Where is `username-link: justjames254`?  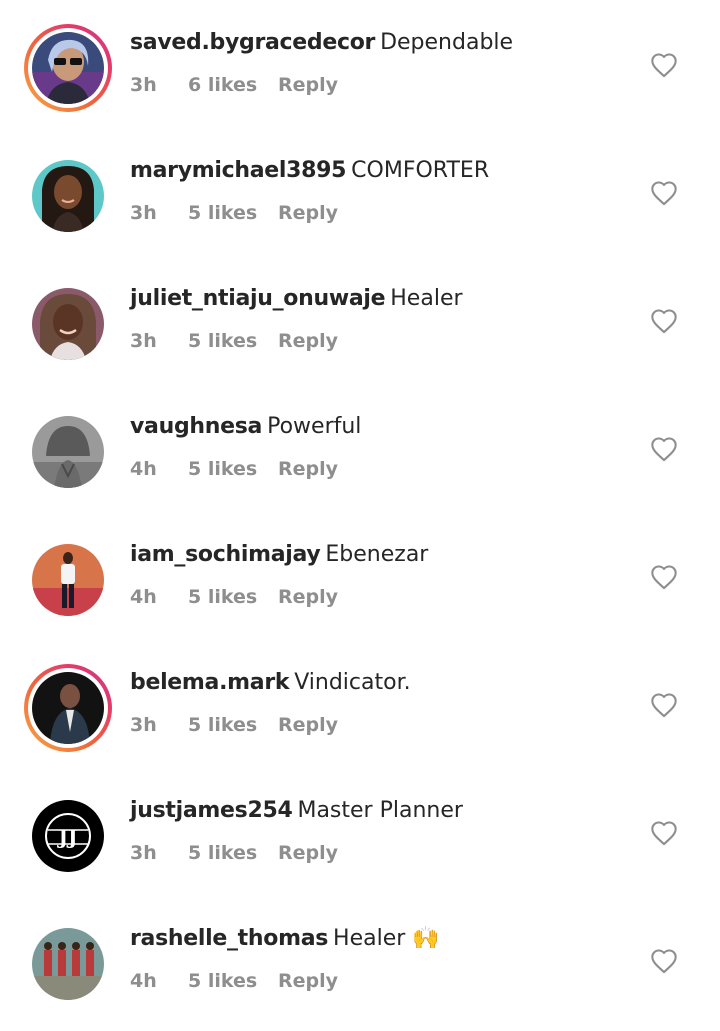
username-link: justjames254 is located at coordinates (211, 810).